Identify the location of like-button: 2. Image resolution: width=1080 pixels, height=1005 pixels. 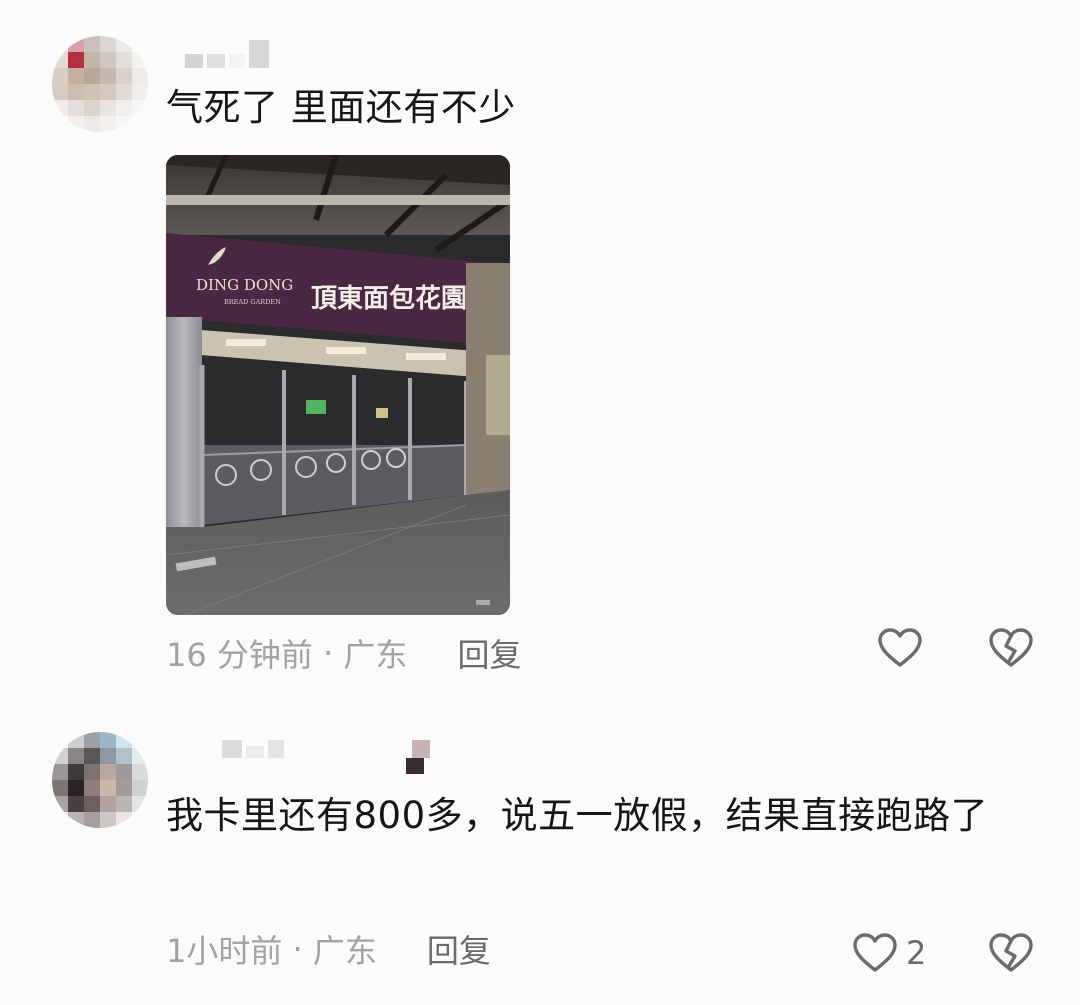
(889, 953).